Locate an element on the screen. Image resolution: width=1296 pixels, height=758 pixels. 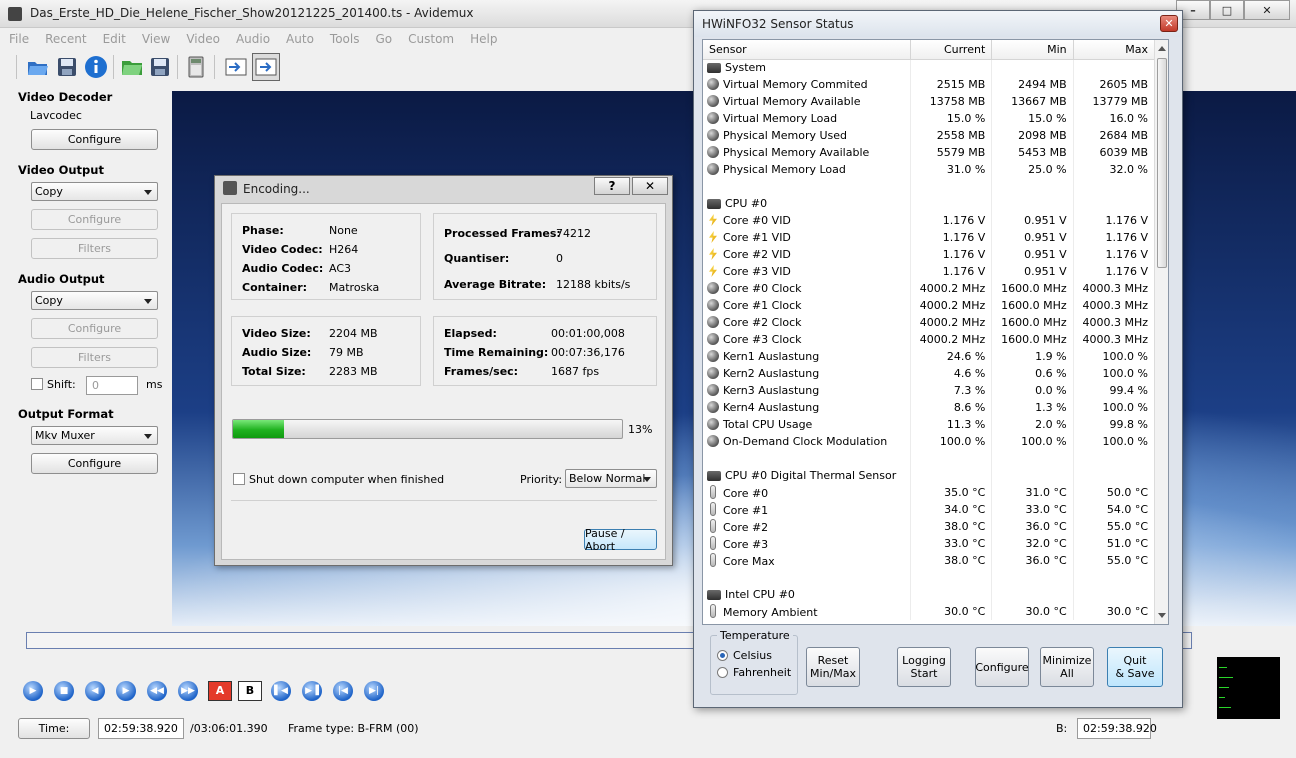
encoding-close-button: ✕ is located at coordinates (650, 186).